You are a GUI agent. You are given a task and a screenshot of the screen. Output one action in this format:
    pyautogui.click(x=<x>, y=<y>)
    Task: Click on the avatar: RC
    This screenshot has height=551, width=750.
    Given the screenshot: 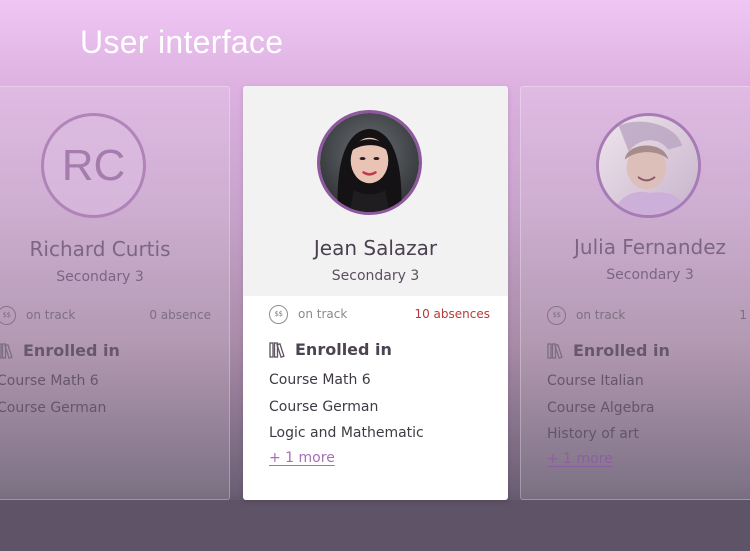 What is the action you would take?
    pyautogui.click(x=93, y=165)
    